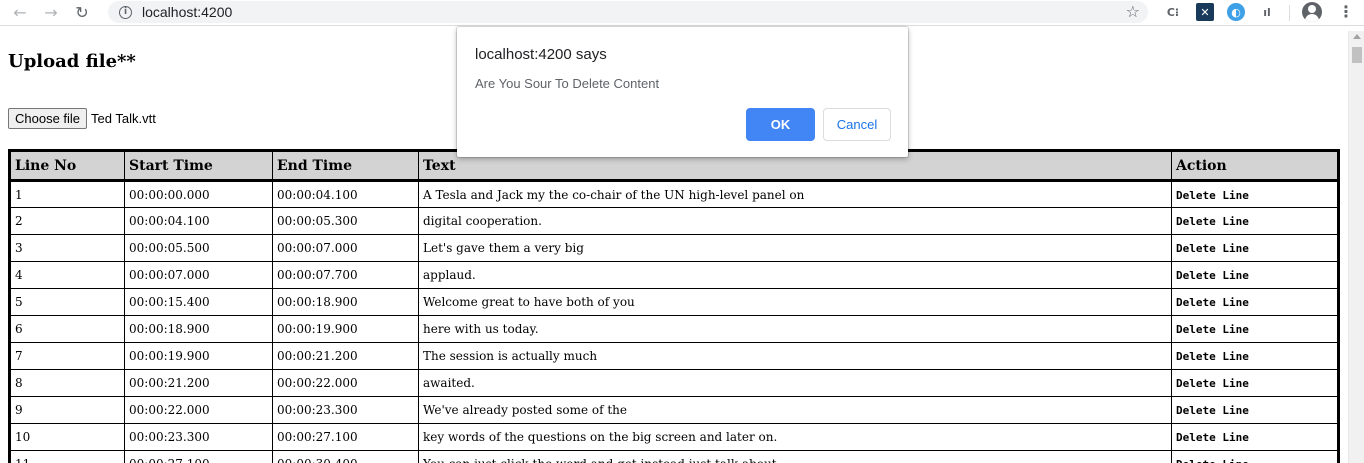 The height and width of the screenshot is (463, 1364). Describe the element at coordinates (48, 118) in the screenshot. I see `choose-file-button: Choose file` at that location.